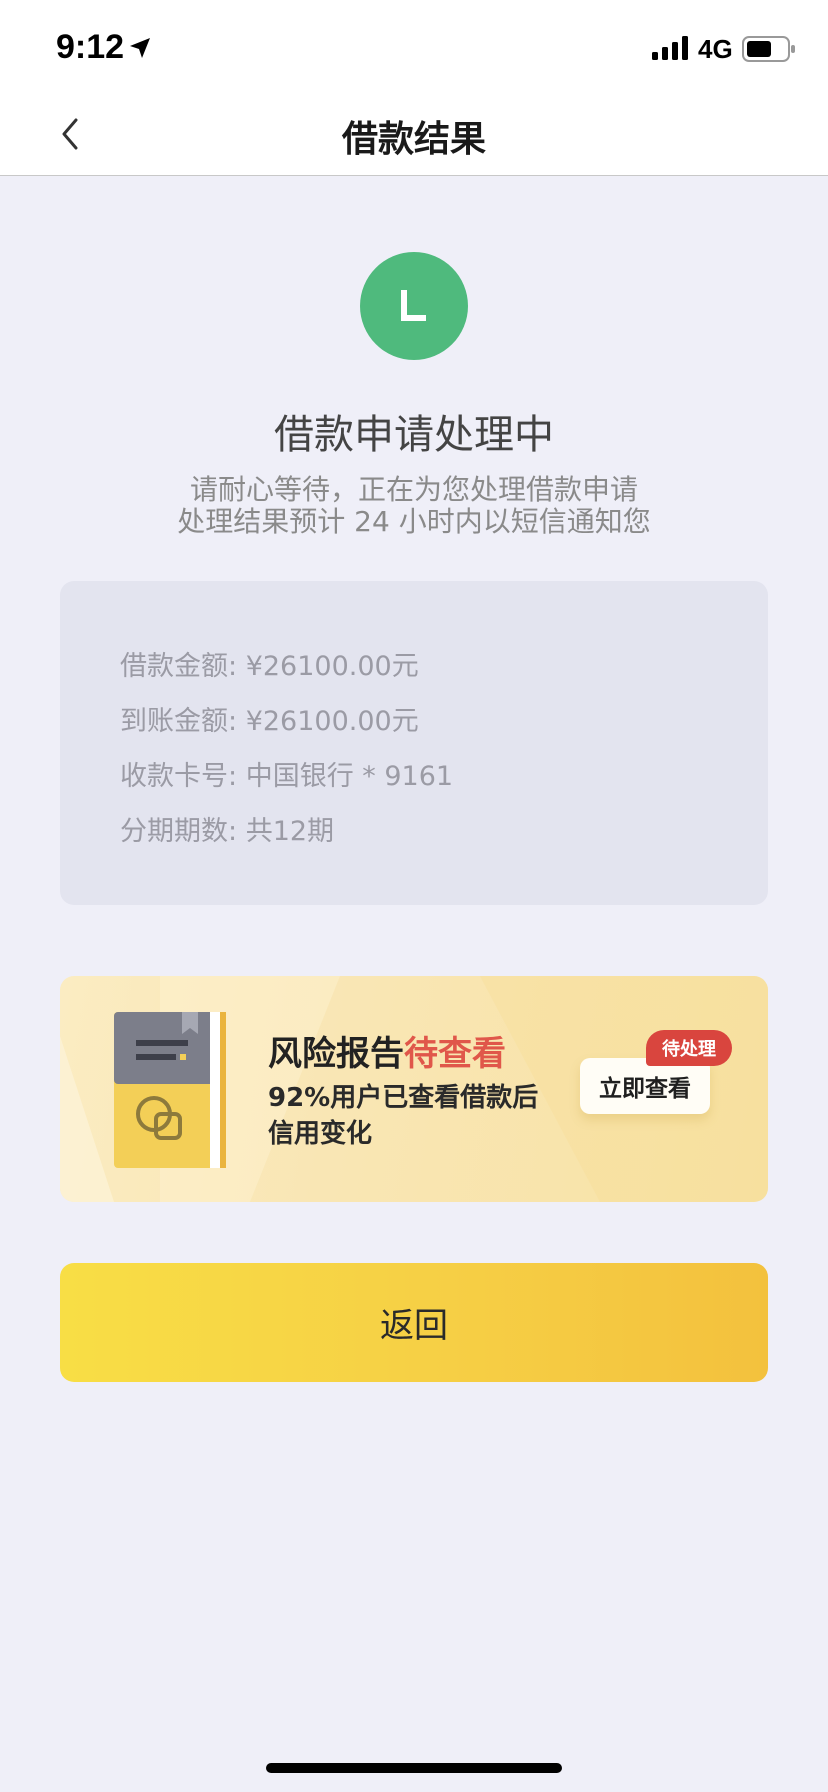  Describe the element at coordinates (336, 1054) in the screenshot. I see `risk-report-title-main: 风险报告` at that location.